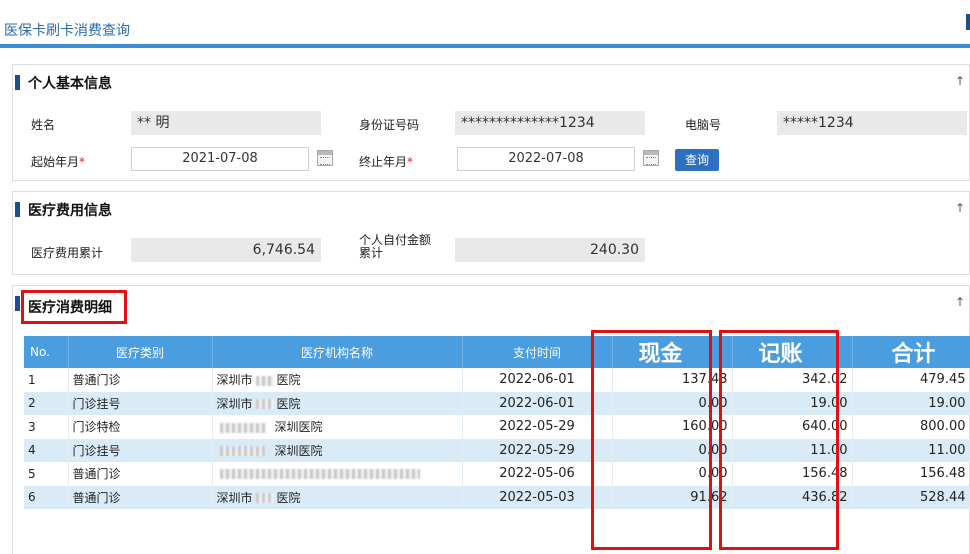 This screenshot has width=970, height=554. What do you see at coordinates (911, 474) in the screenshot?
I see `cell-total: 156.48` at bounding box center [911, 474].